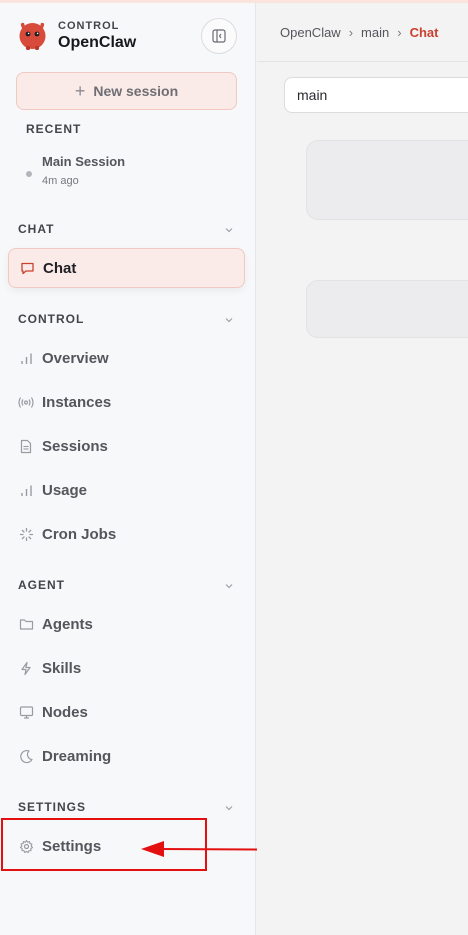  I want to click on broadcast-icon, so click(26, 402).